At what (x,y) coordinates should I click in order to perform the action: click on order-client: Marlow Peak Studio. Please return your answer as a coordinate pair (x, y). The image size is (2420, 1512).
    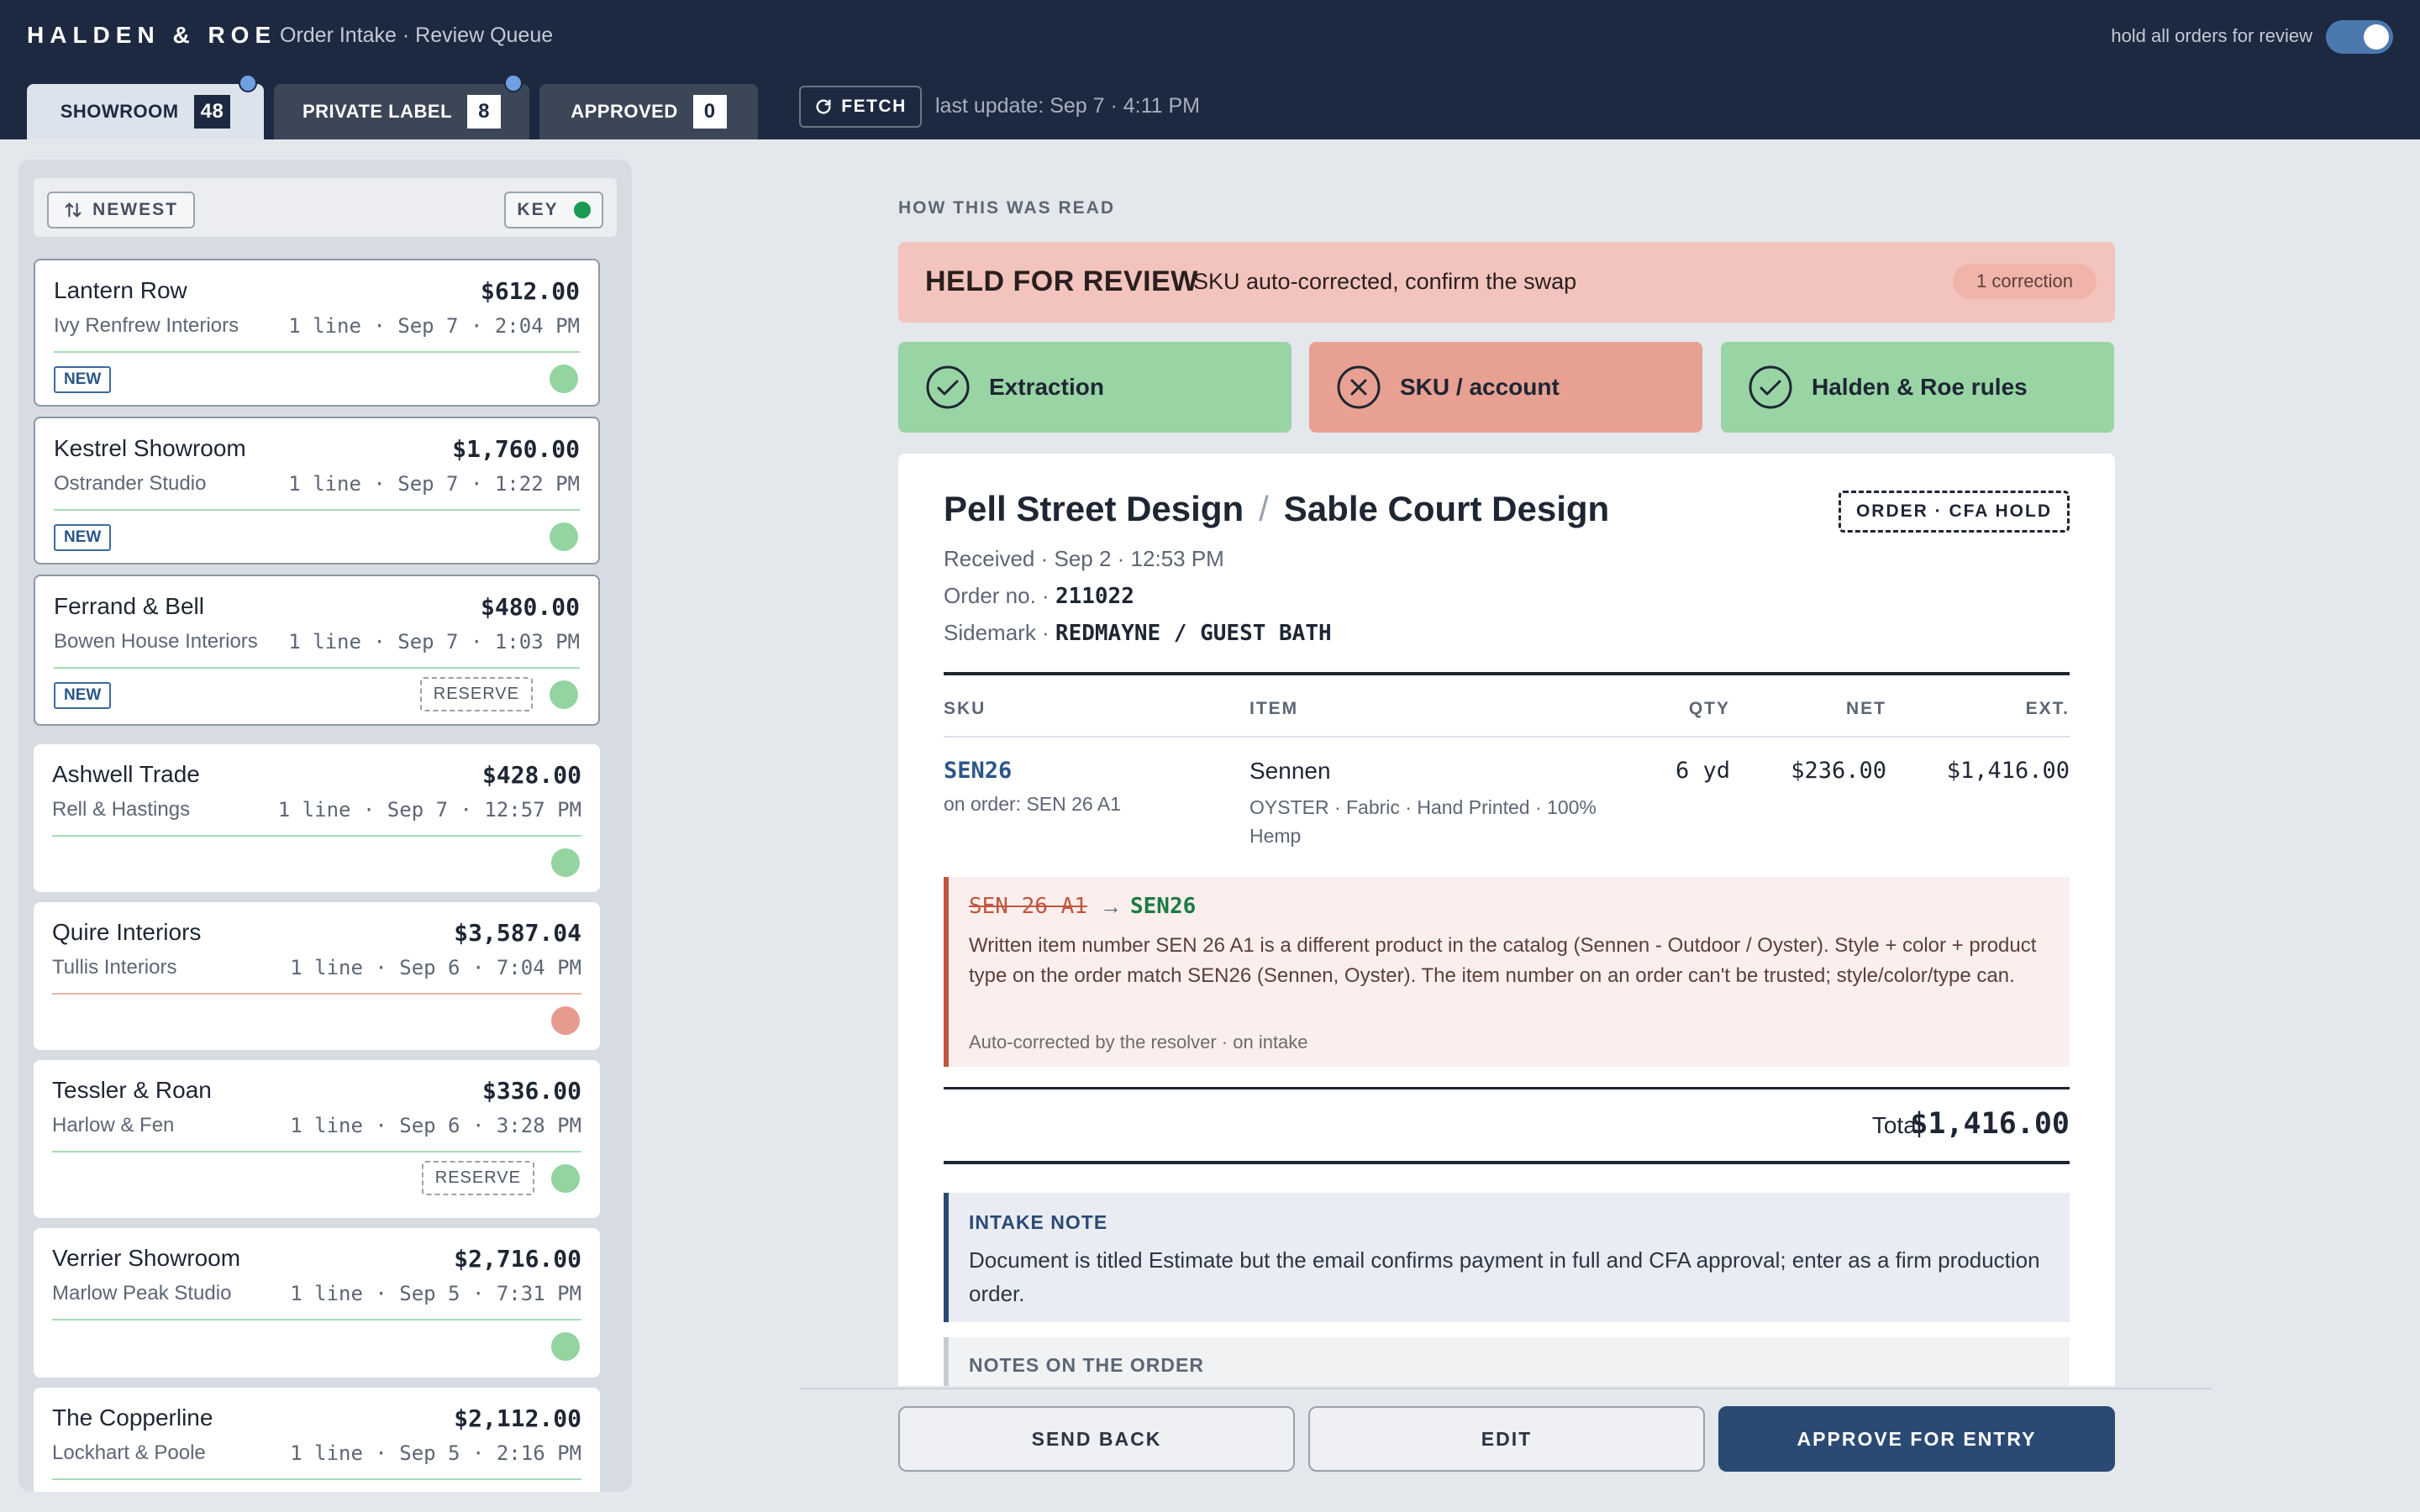
    Looking at the image, I should click on (142, 1293).